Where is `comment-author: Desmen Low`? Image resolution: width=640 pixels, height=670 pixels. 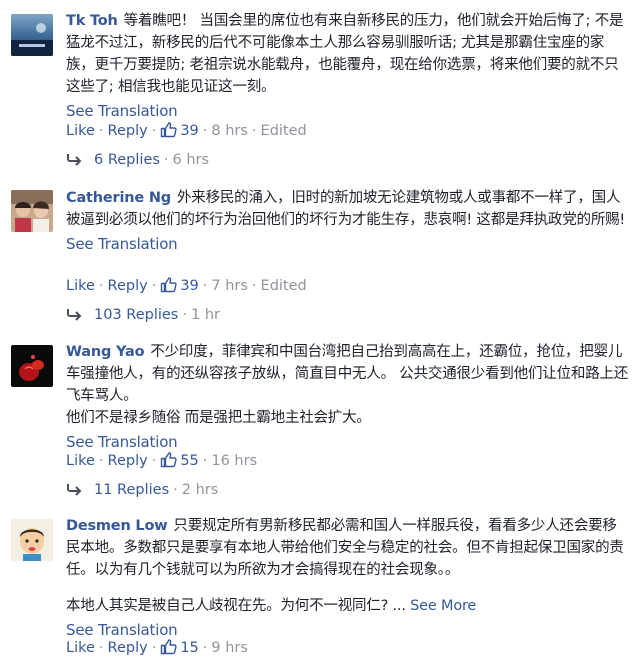
comment-author: Desmen Low is located at coordinates (117, 526).